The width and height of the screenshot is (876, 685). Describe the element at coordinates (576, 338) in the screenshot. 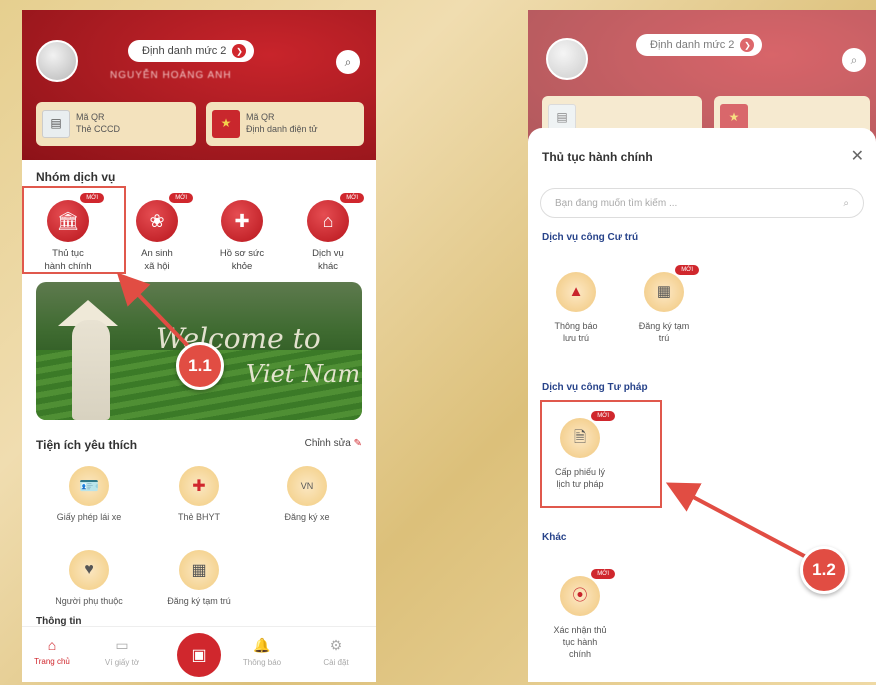

I see `item-label: lưu trú` at that location.